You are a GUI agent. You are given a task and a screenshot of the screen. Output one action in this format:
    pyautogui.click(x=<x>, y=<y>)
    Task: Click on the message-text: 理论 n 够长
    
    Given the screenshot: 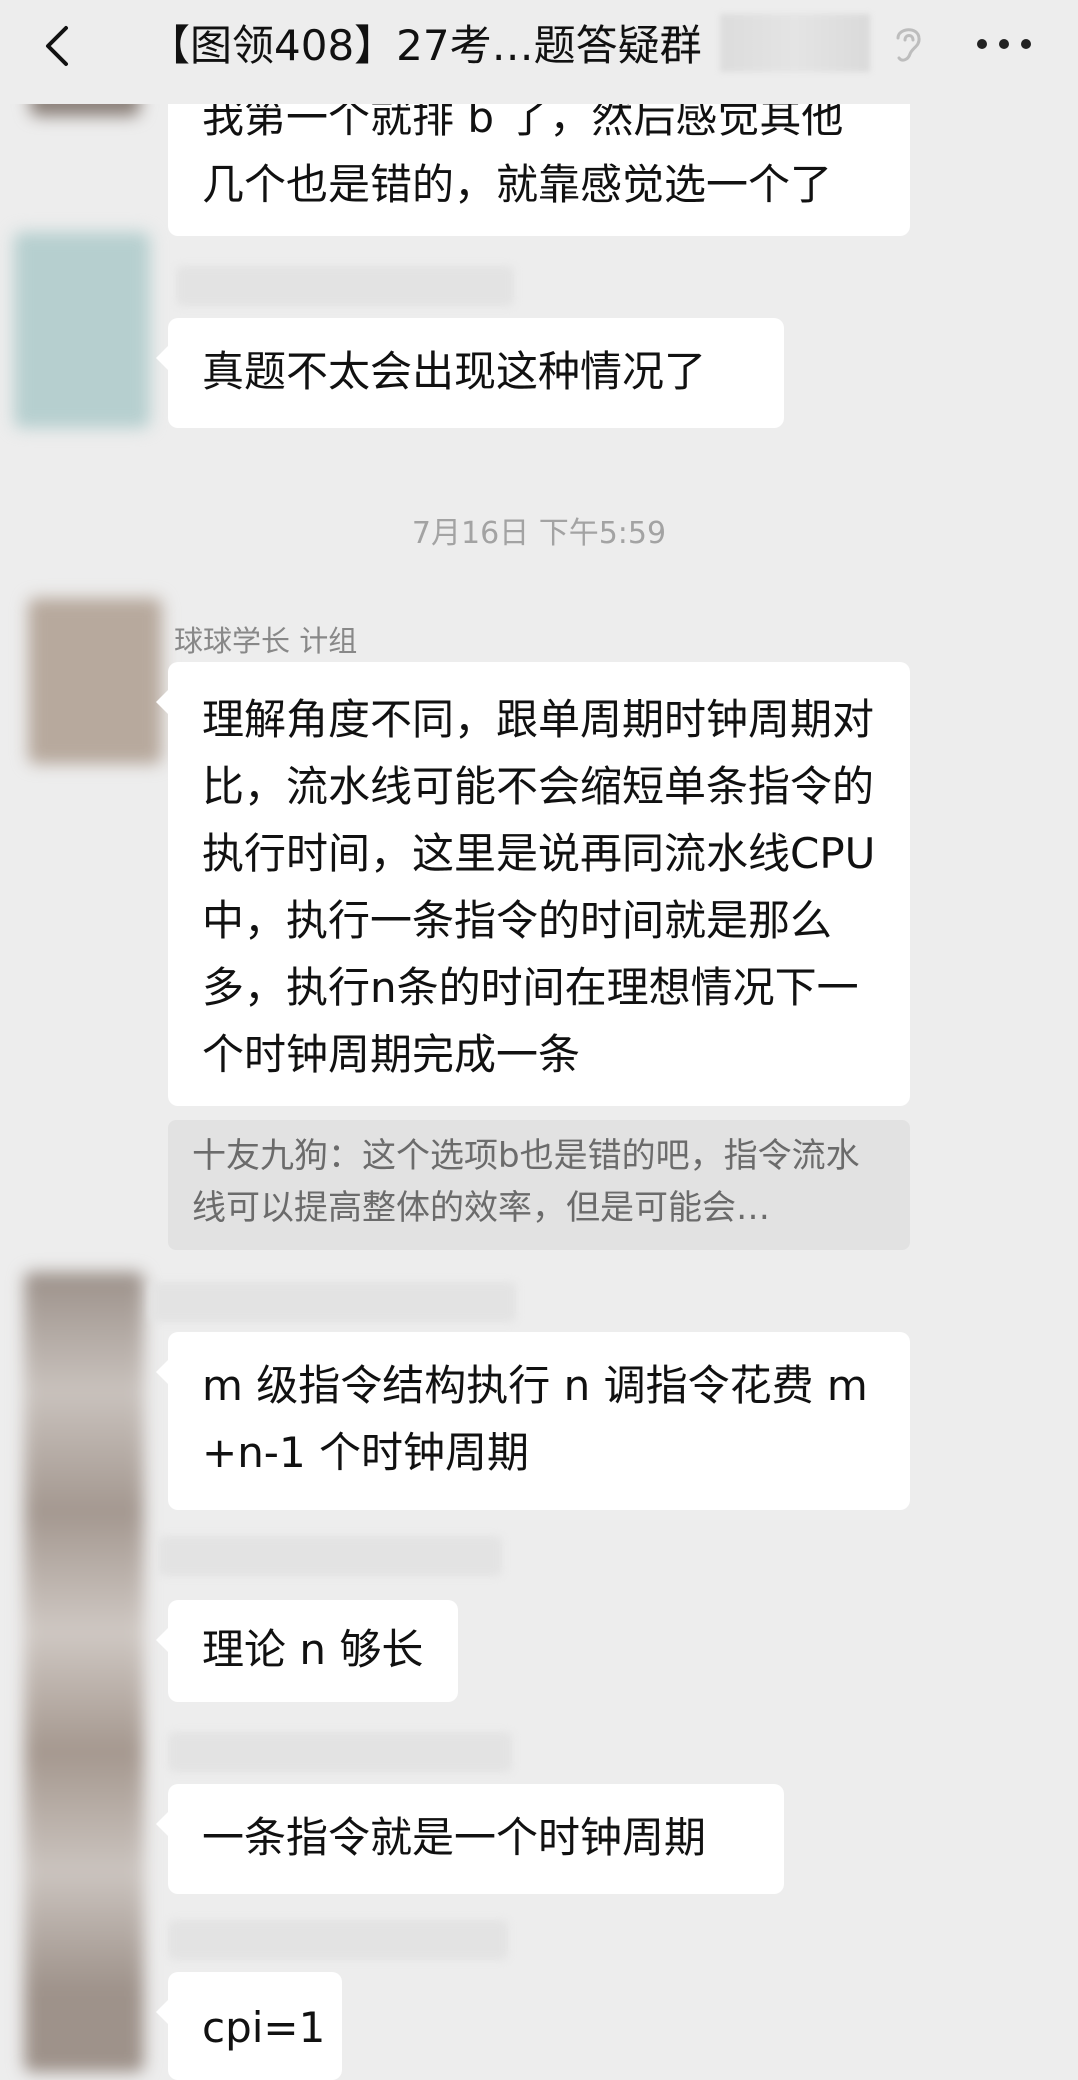 What is the action you would take?
    pyautogui.click(x=313, y=1649)
    